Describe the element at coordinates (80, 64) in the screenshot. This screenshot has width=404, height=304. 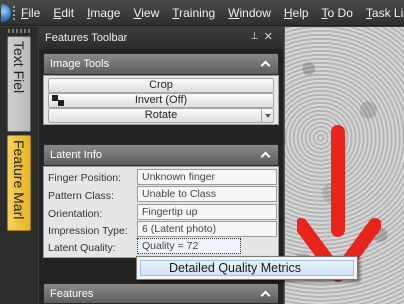
I see `image-tools-title: Image Tools` at that location.